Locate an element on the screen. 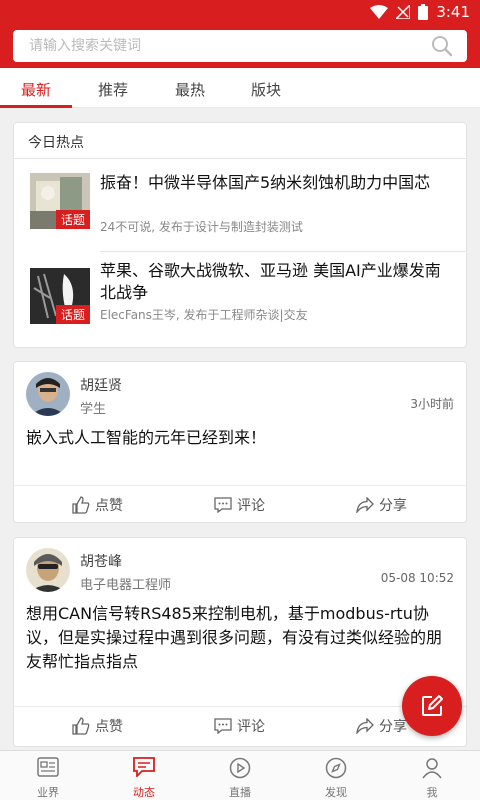  nav-industry: 业界 is located at coordinates (48, 775).